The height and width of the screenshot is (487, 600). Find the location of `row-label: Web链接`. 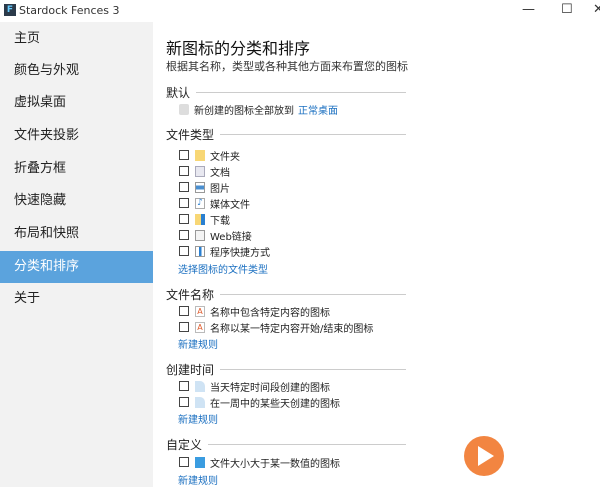

row-label: Web链接 is located at coordinates (231, 237).